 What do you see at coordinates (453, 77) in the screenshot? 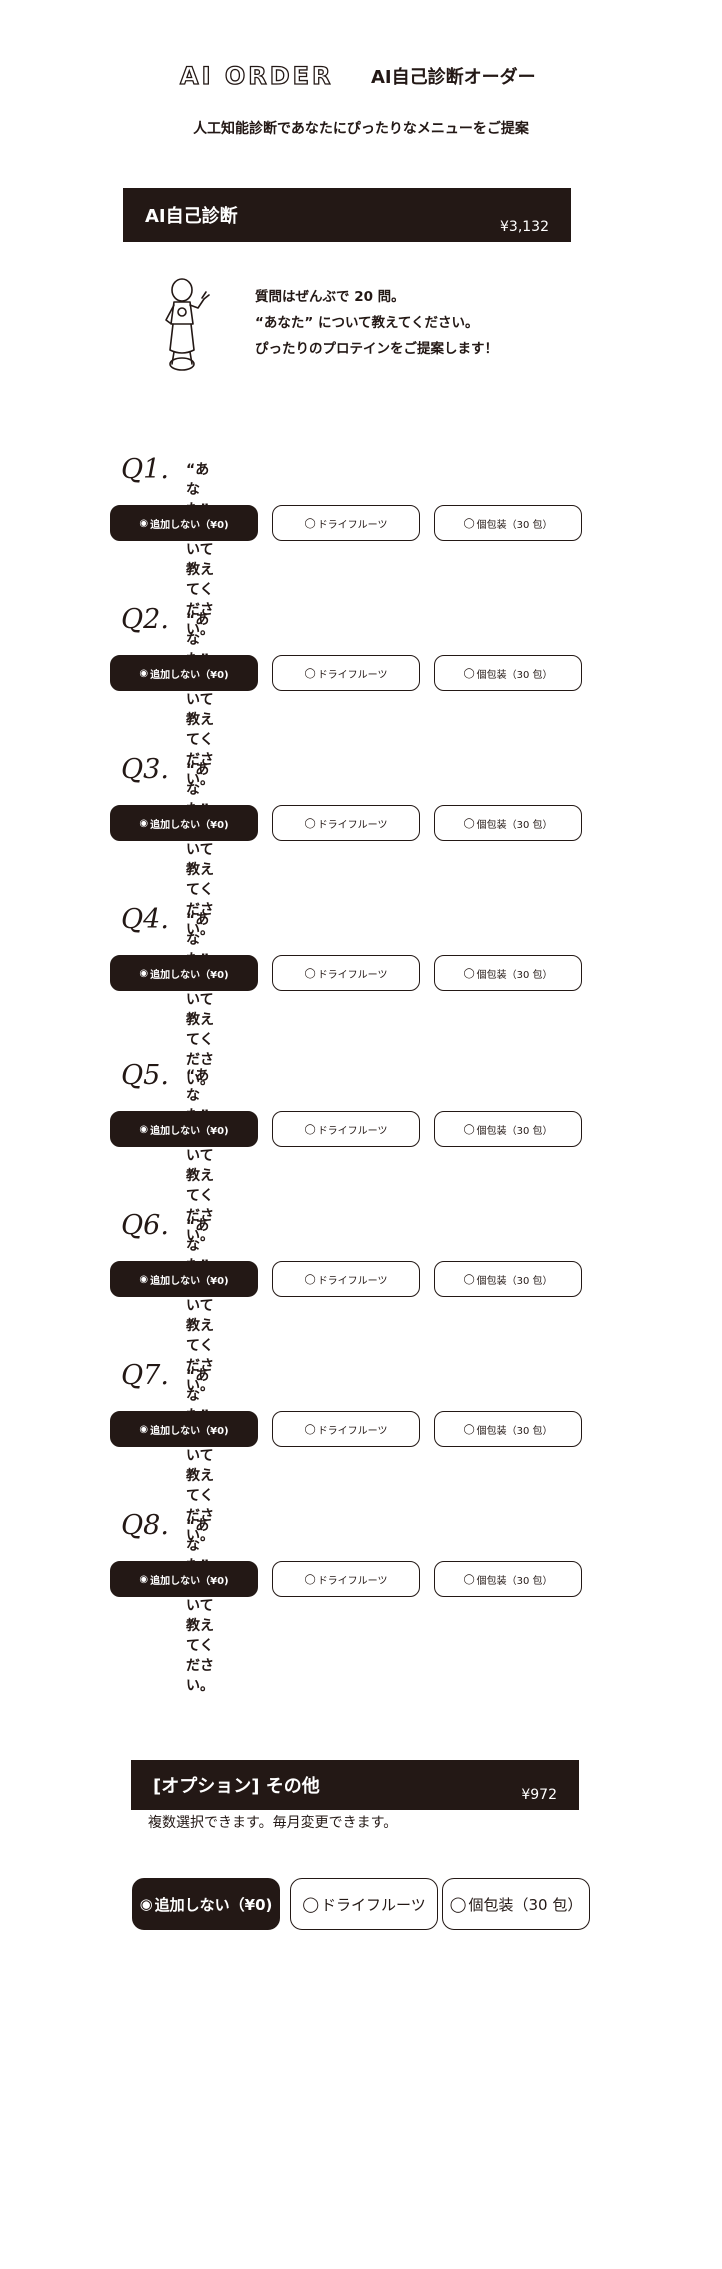
I see `page-title: AI自己診断オーダー` at bounding box center [453, 77].